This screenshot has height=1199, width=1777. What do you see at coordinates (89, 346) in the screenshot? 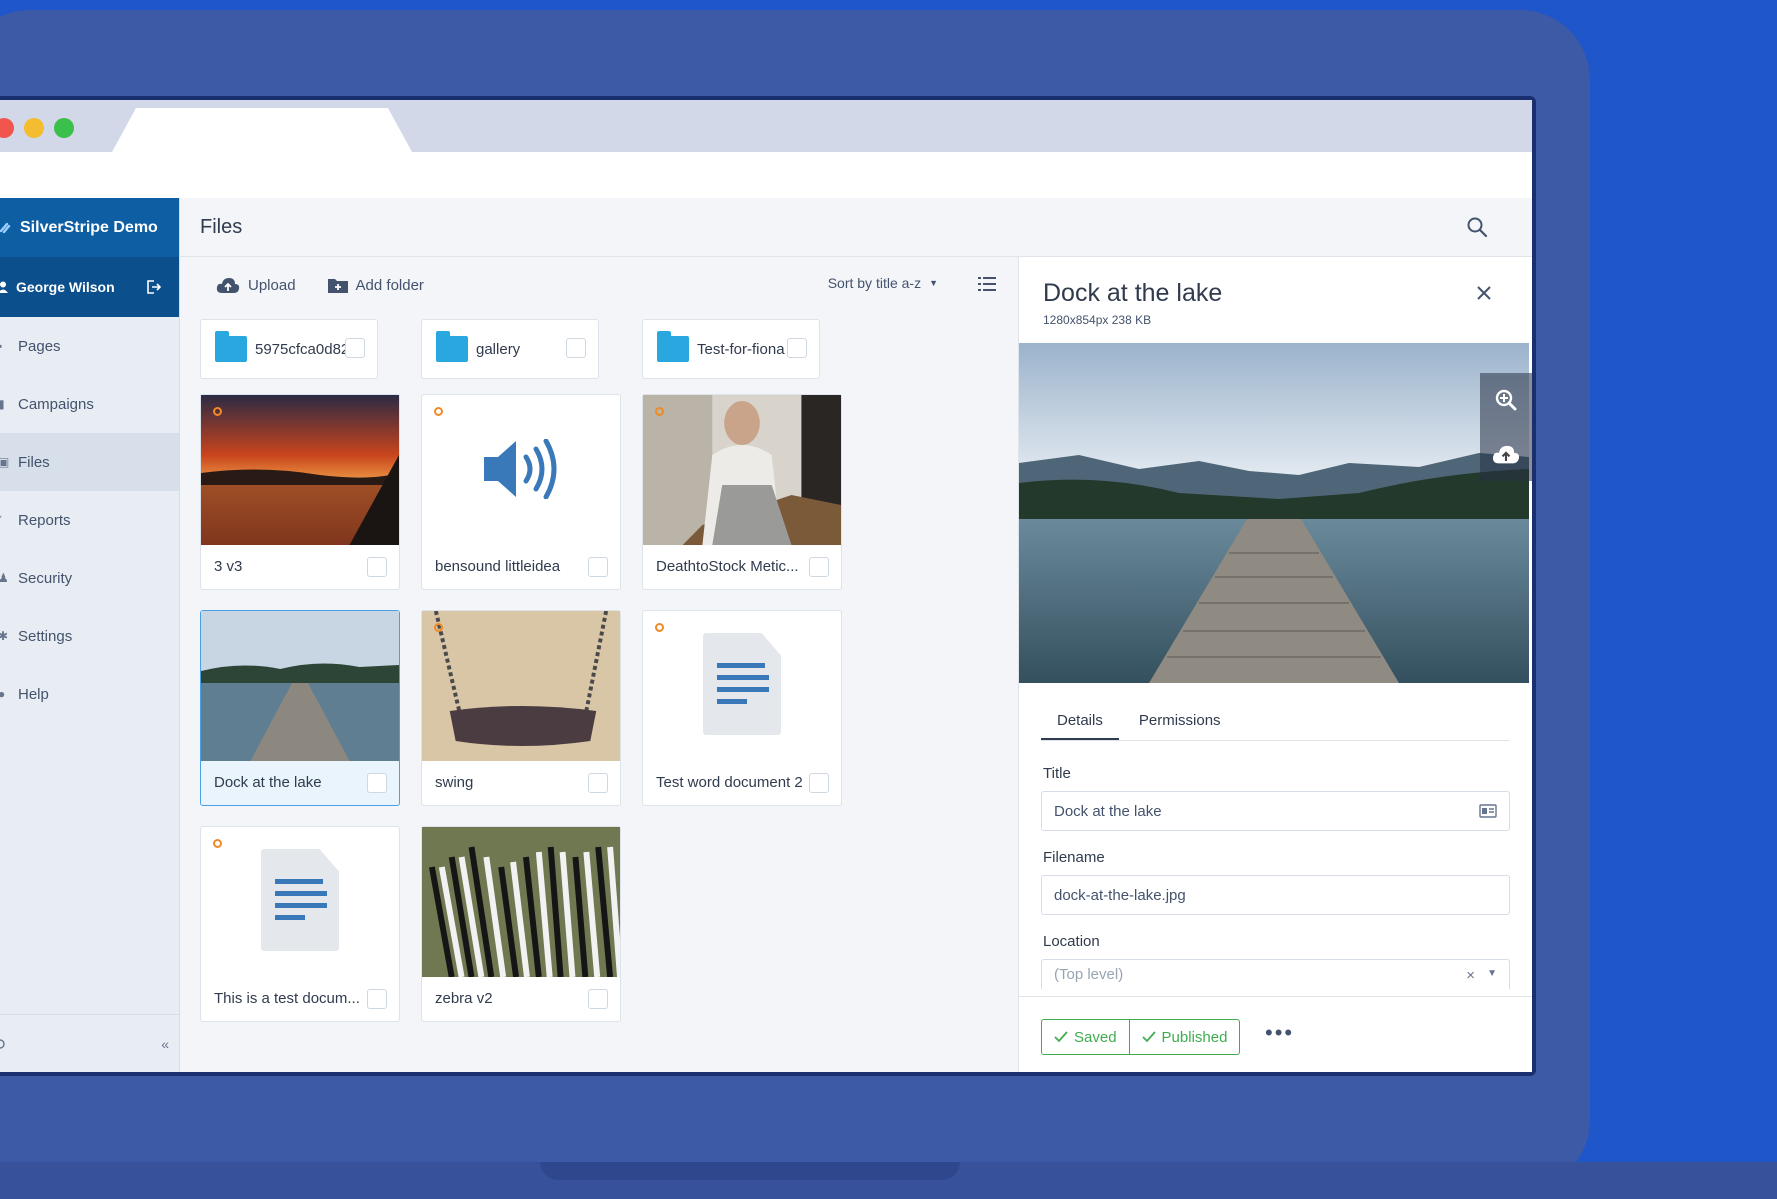
I see `sidebar-item-pages: ▪ Pages` at bounding box center [89, 346].